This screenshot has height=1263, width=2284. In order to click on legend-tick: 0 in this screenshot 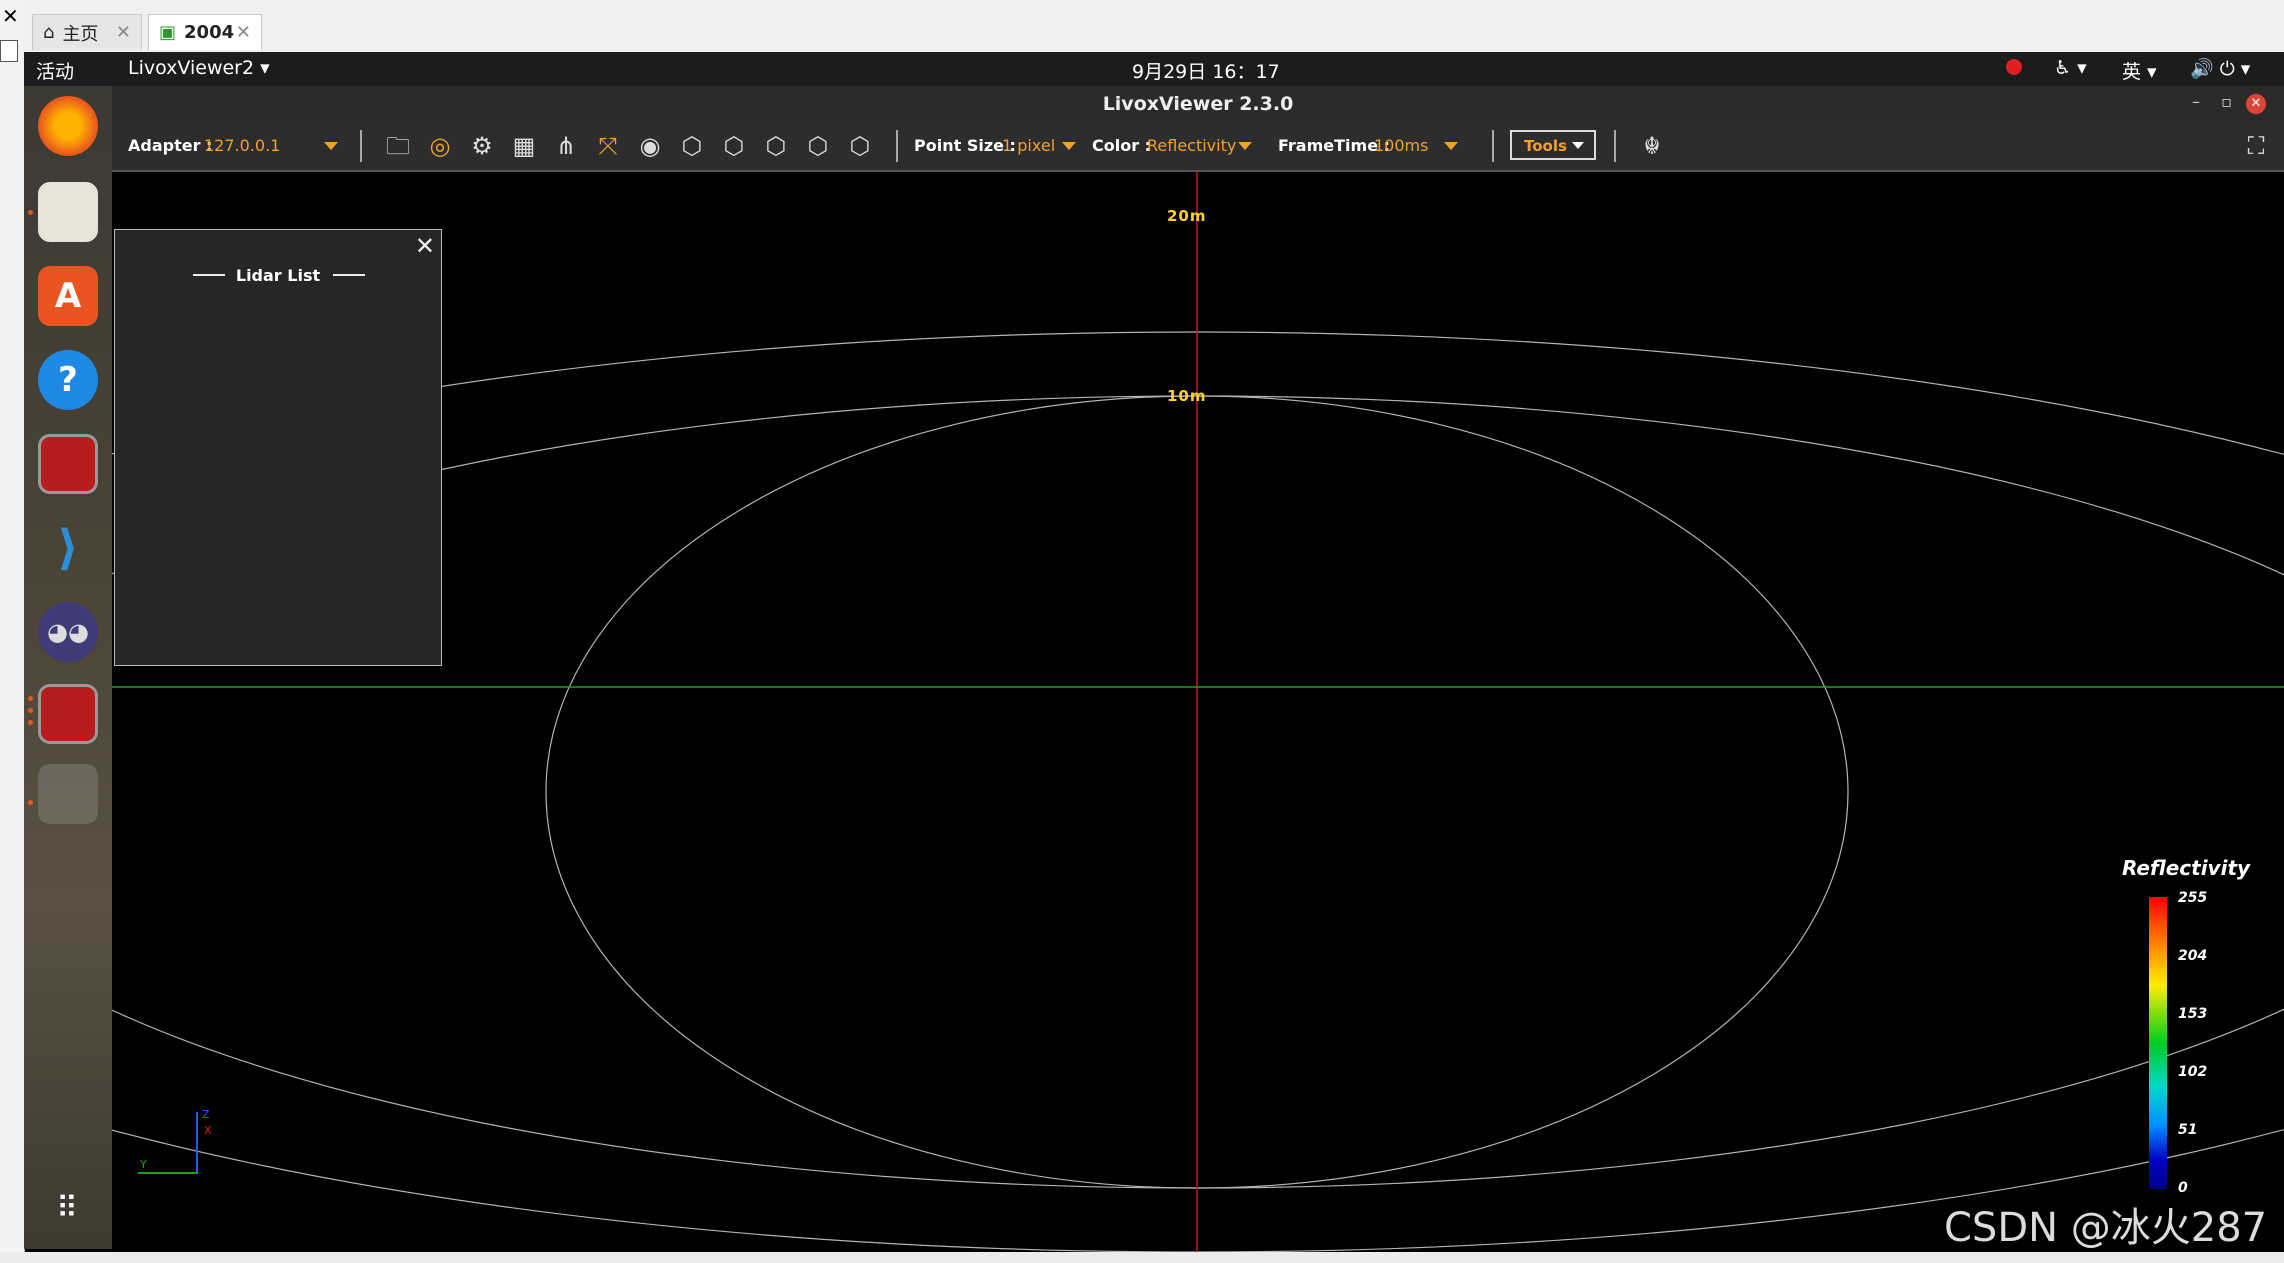, I will do `click(2183, 1188)`.